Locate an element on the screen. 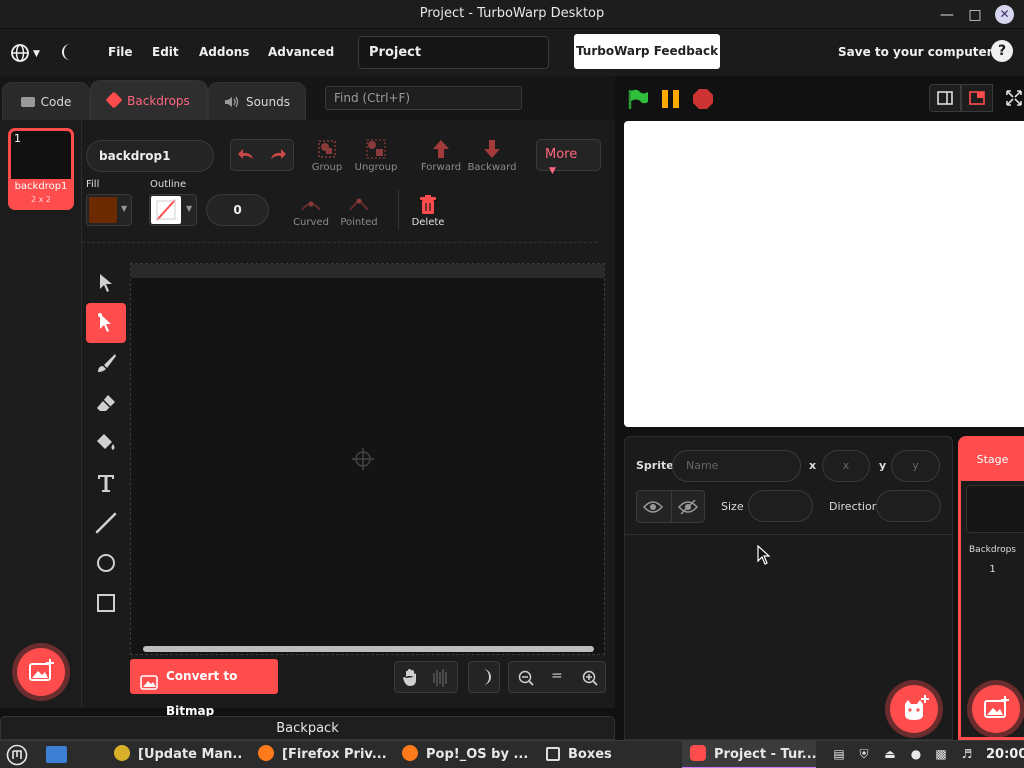 The image size is (1024, 768). pointed-icon is located at coordinates (359, 206).